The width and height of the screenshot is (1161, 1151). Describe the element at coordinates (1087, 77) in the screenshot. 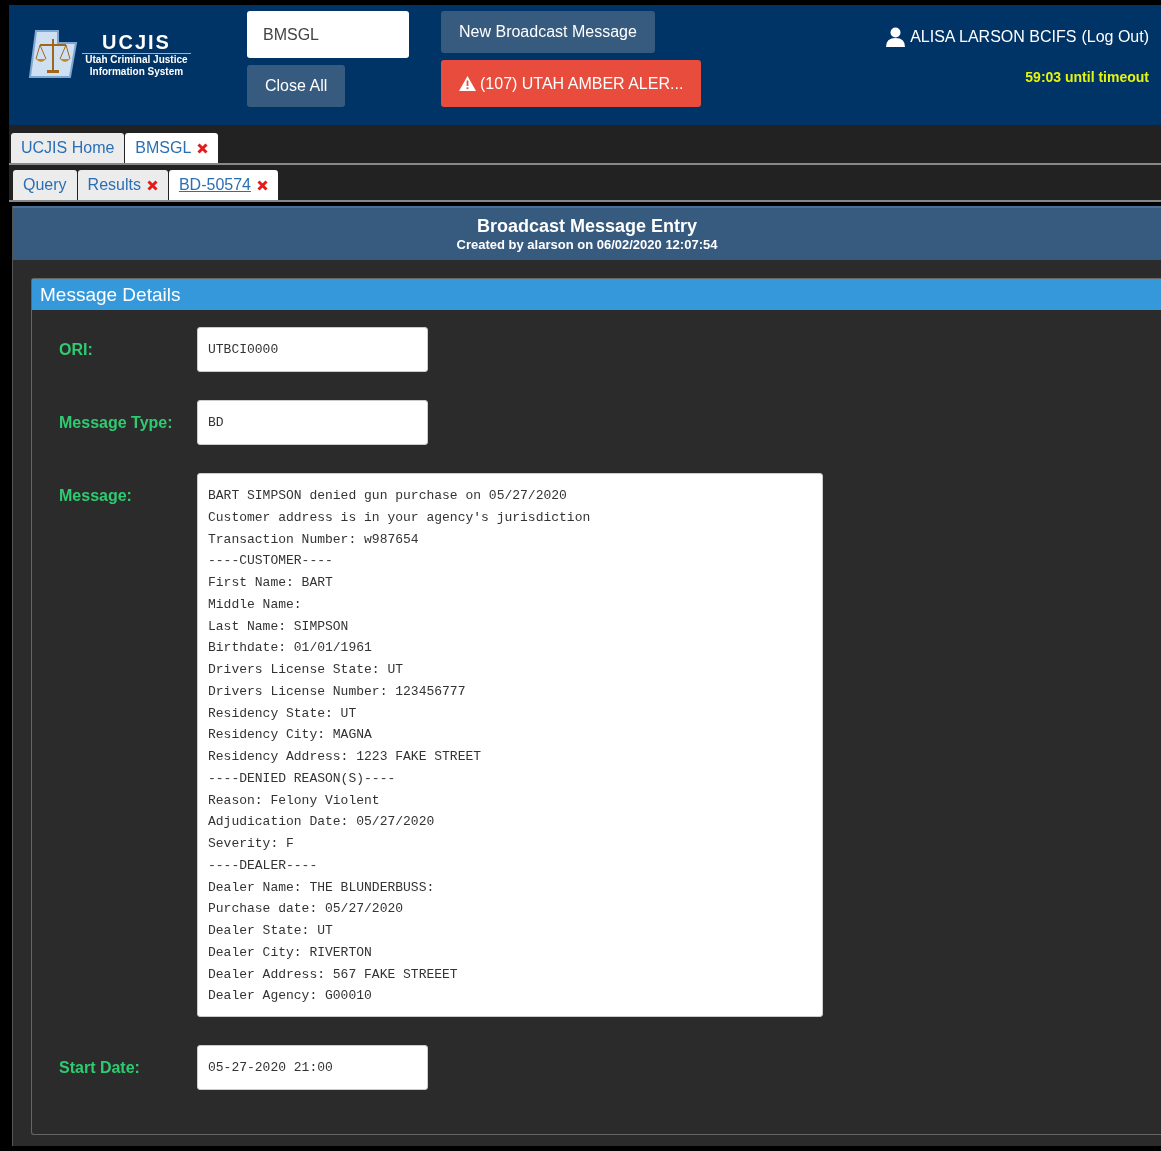

I see `timeout-text: 59:03 until timeout` at that location.